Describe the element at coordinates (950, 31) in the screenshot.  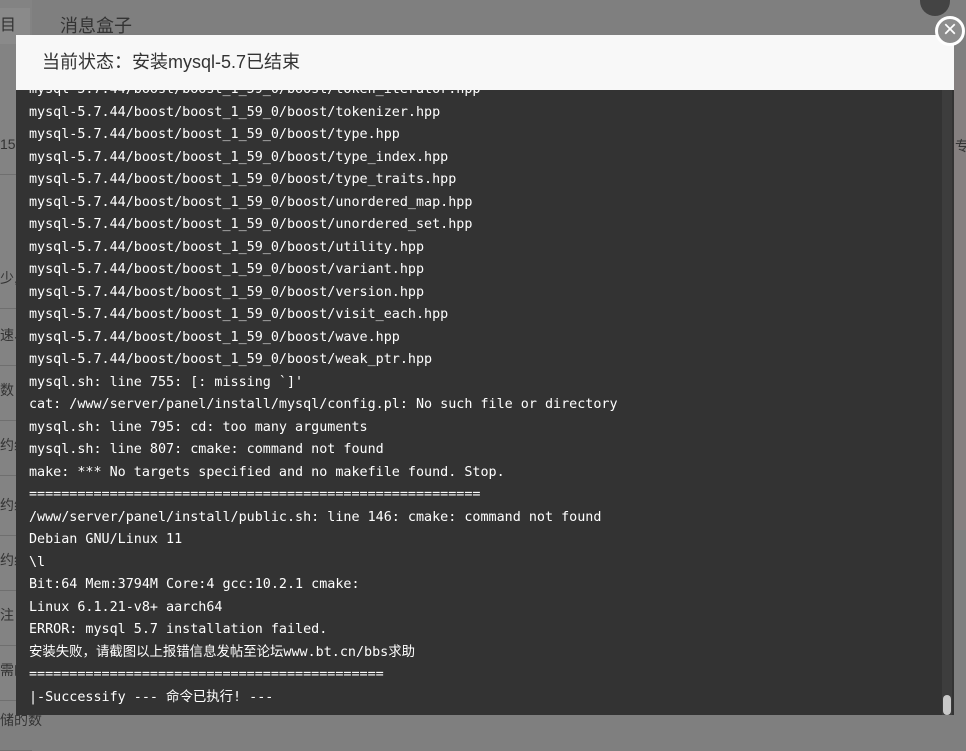
I see `close-icon: ×` at that location.